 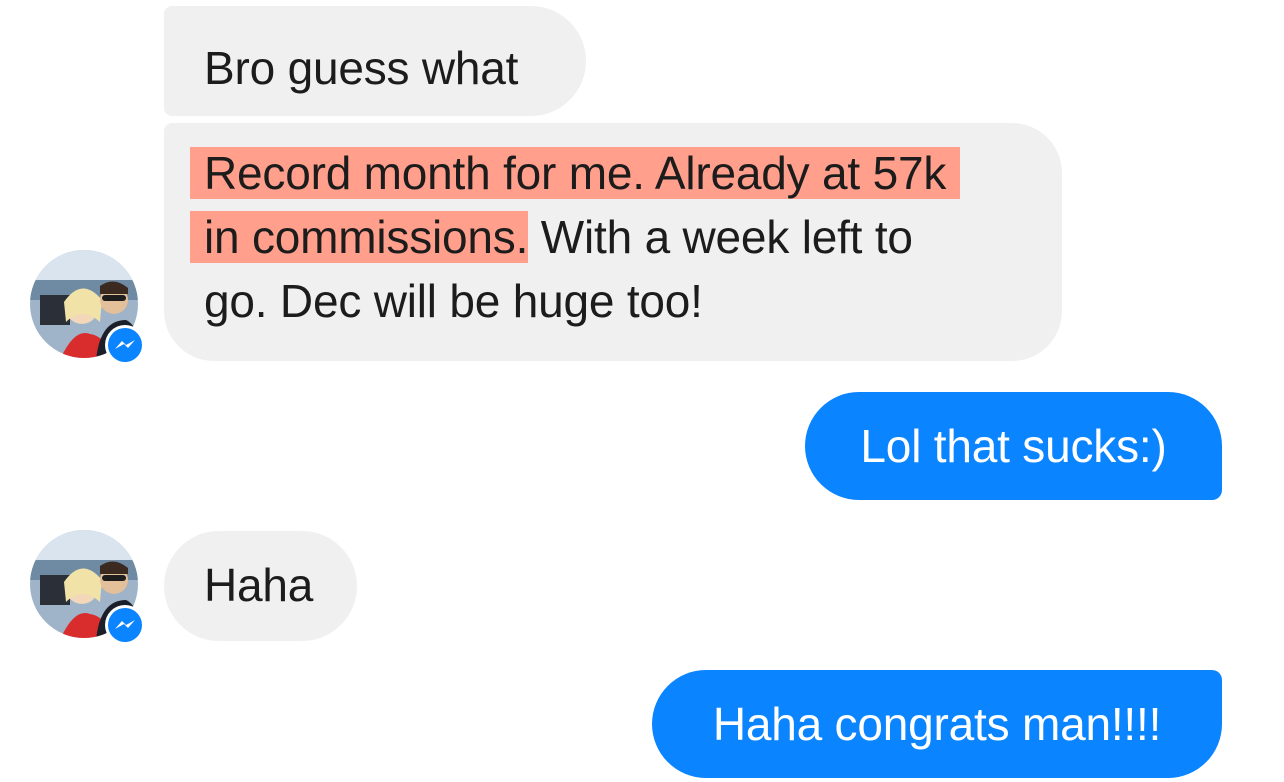 I want to click on message-line: go. Dec will be huge too!, so click(x=633, y=301).